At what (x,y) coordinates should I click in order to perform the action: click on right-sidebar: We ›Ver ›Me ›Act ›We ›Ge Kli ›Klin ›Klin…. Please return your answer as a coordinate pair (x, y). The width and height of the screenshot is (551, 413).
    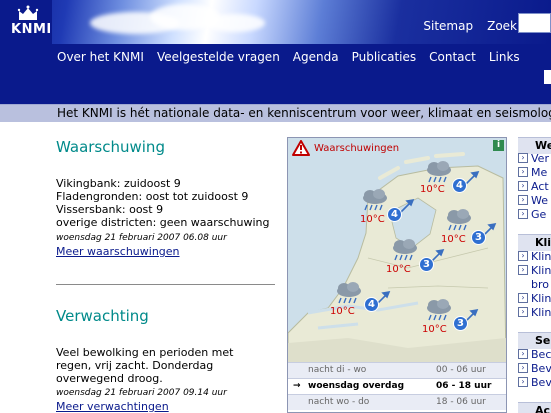
    Looking at the image, I should click on (534, 275).